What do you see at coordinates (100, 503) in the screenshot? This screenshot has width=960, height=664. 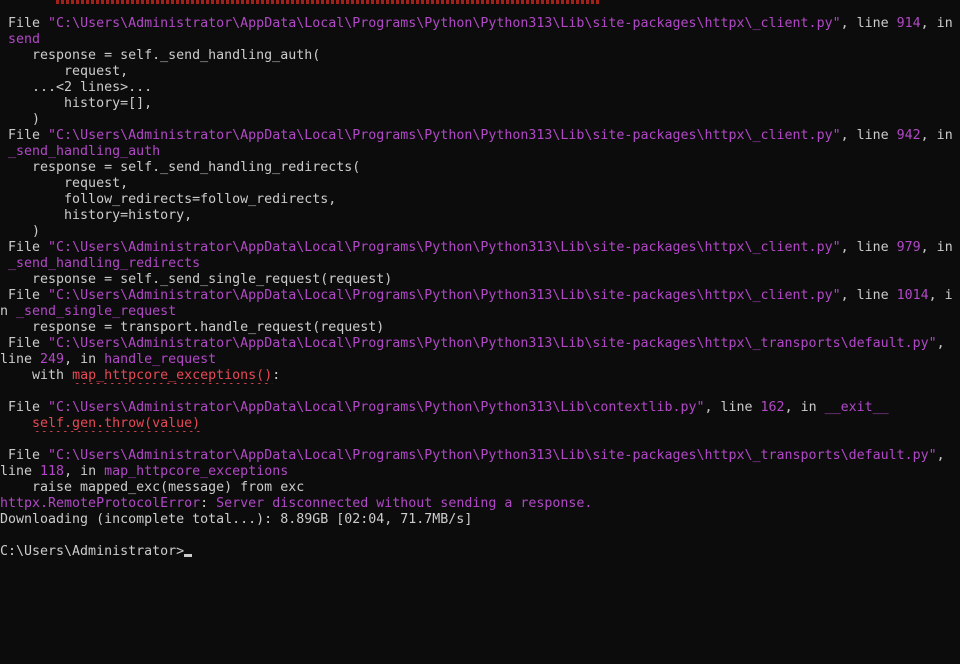 I see `terminal-text: httpx.RemoteProtocolError` at bounding box center [100, 503].